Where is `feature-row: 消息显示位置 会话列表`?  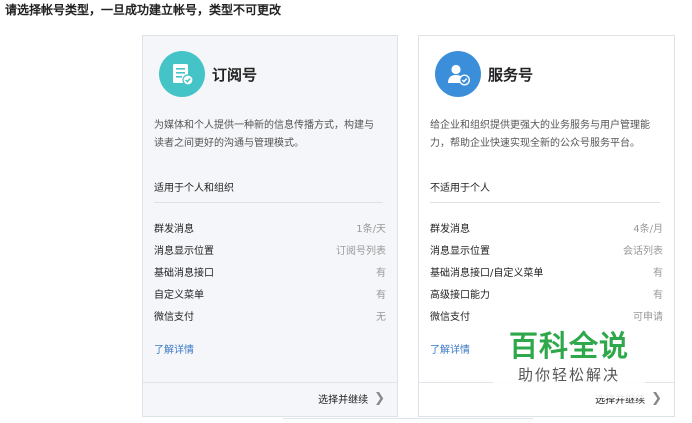
feature-row: 消息显示位置 会话列表 is located at coordinates (546, 252).